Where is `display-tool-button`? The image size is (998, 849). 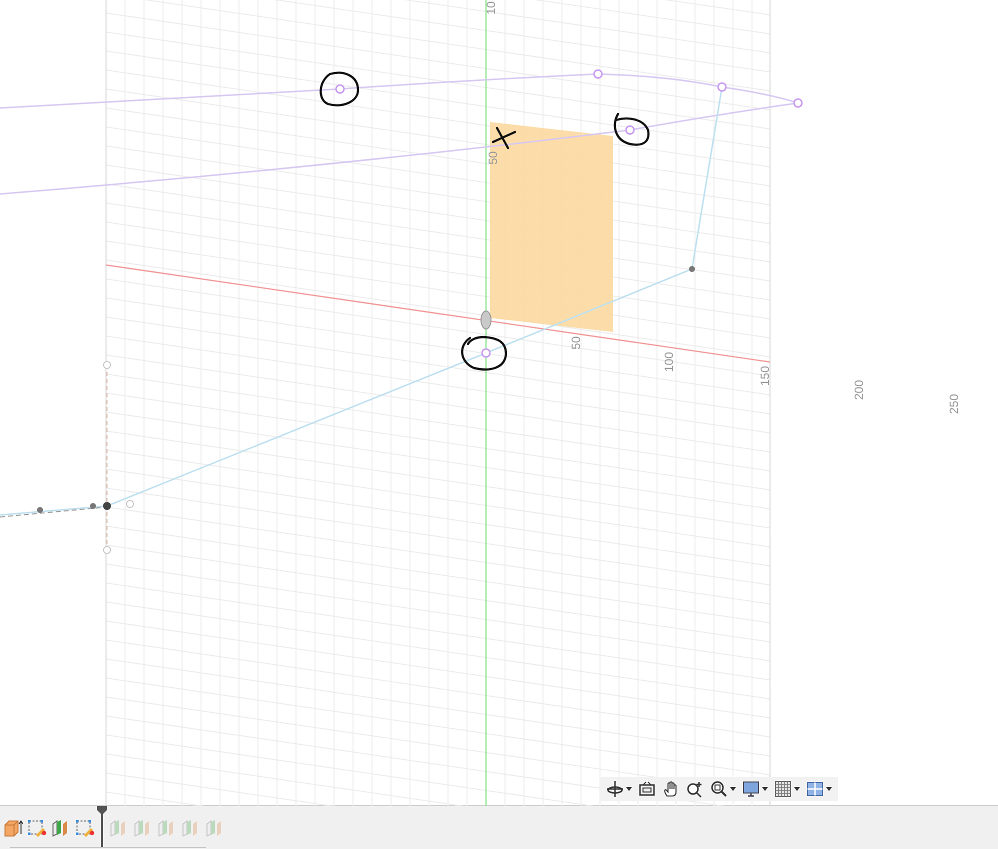
display-tool-button is located at coordinates (755, 789).